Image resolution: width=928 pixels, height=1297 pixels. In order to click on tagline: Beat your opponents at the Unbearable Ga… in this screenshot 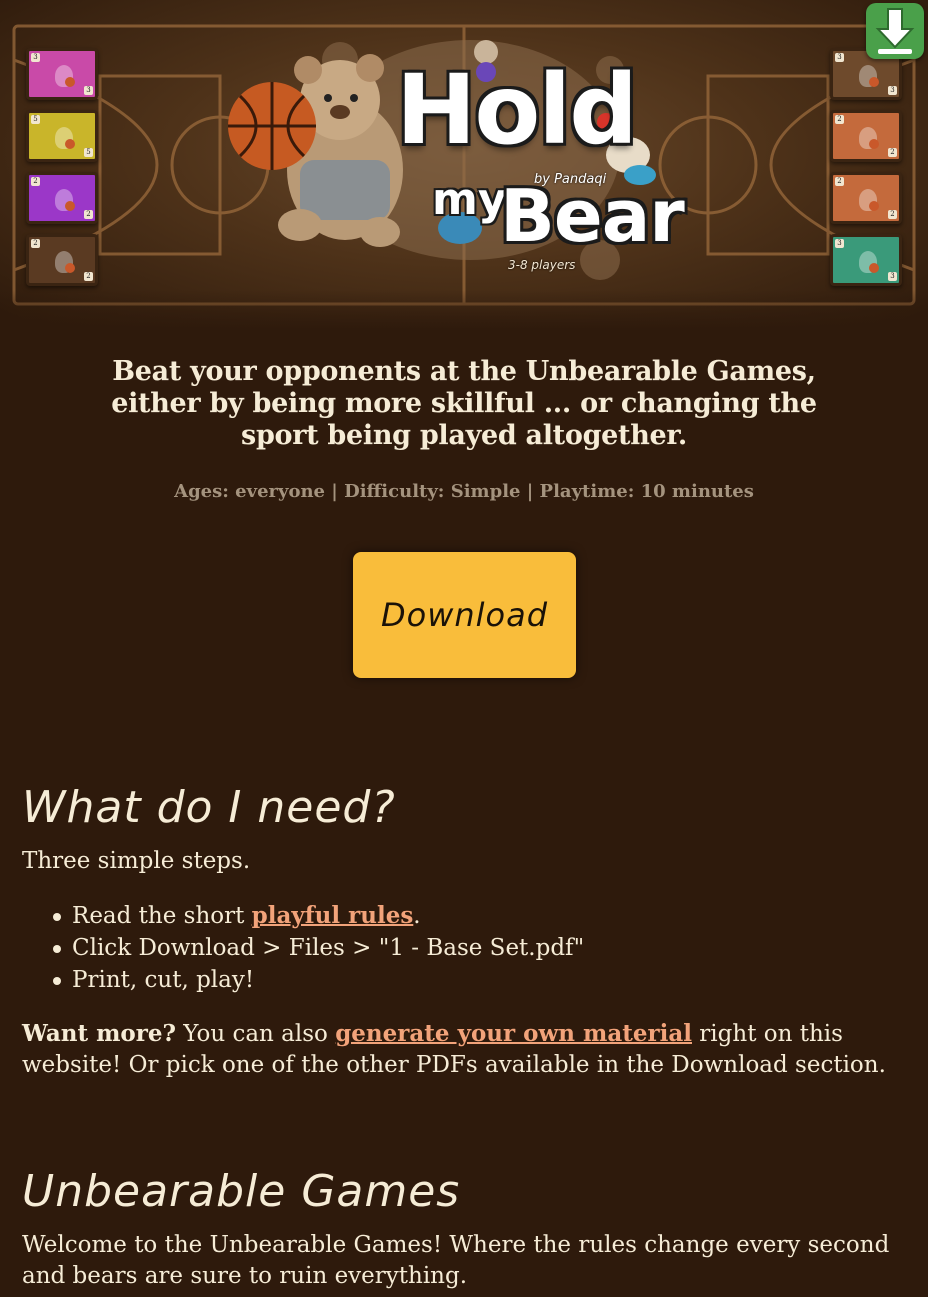, I will do `click(464, 403)`.